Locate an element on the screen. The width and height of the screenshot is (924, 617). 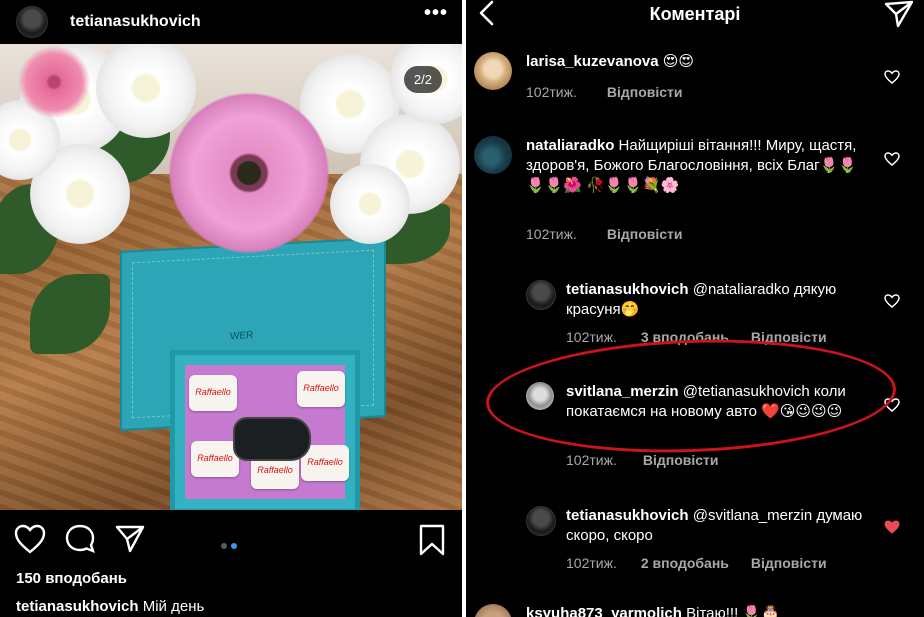
share-icon is located at coordinates (130, 539).